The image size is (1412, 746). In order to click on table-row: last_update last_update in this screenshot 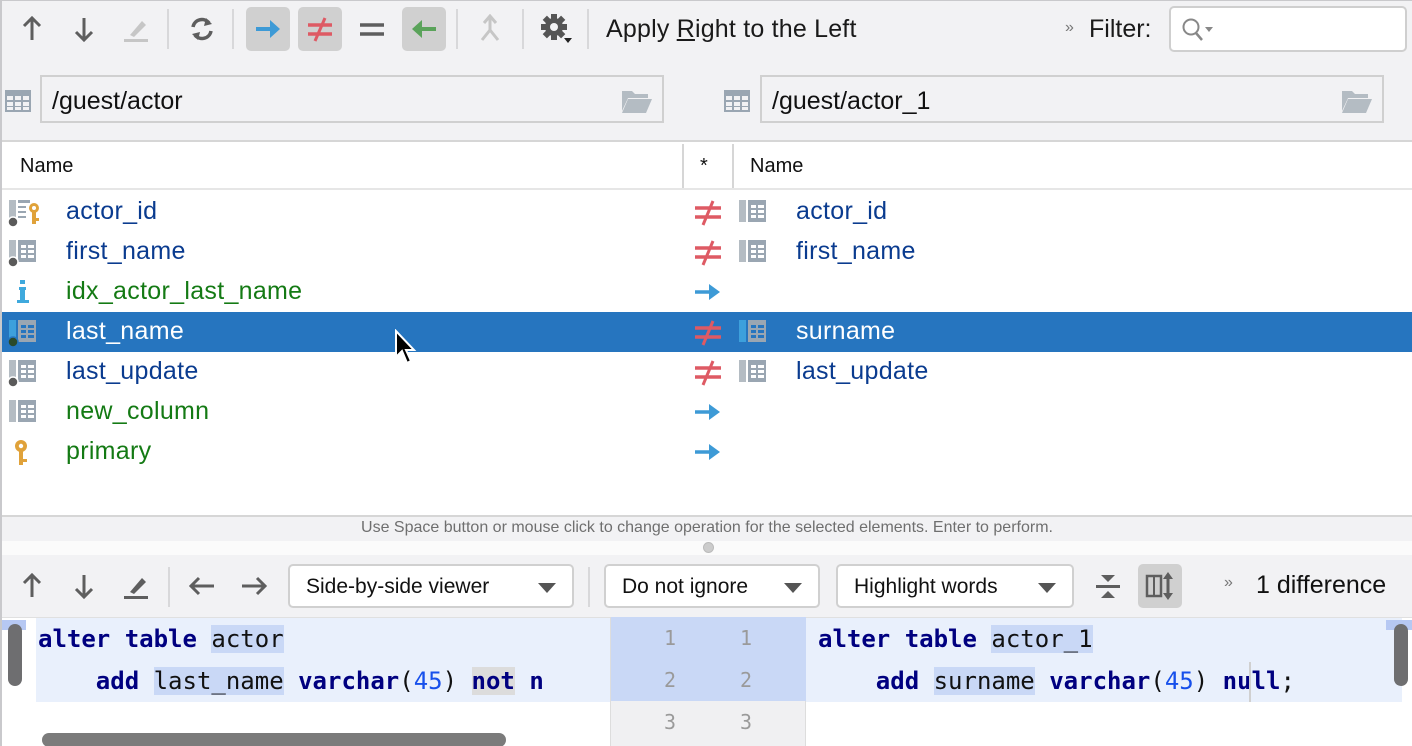, I will do `click(707, 372)`.